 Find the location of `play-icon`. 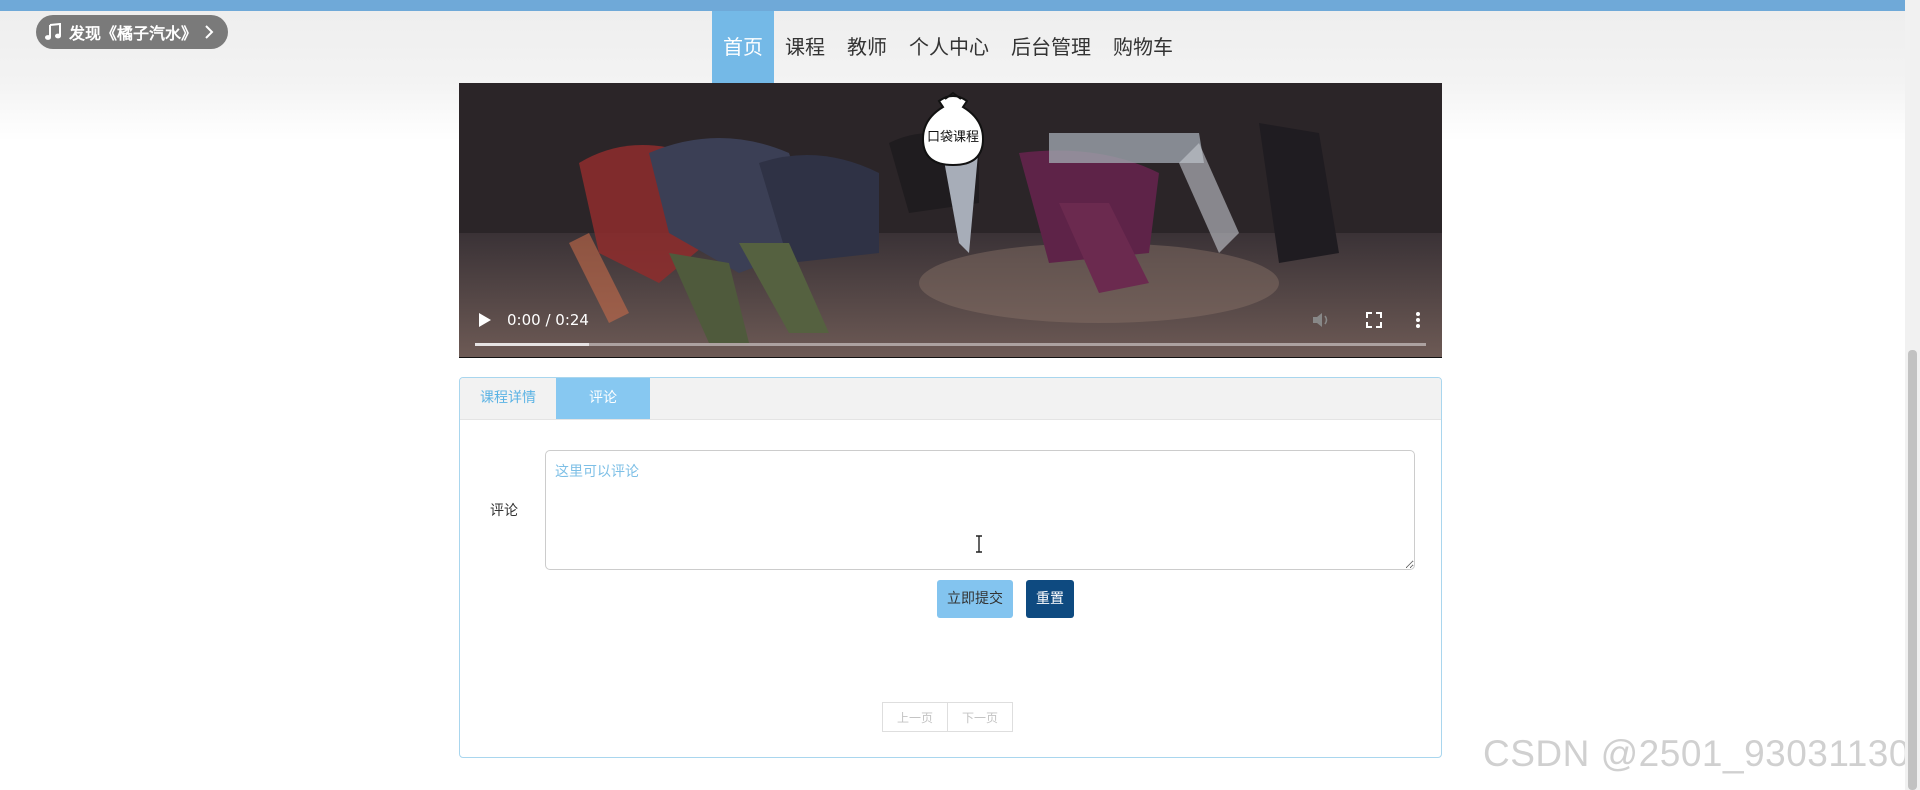

play-icon is located at coordinates (485, 320).